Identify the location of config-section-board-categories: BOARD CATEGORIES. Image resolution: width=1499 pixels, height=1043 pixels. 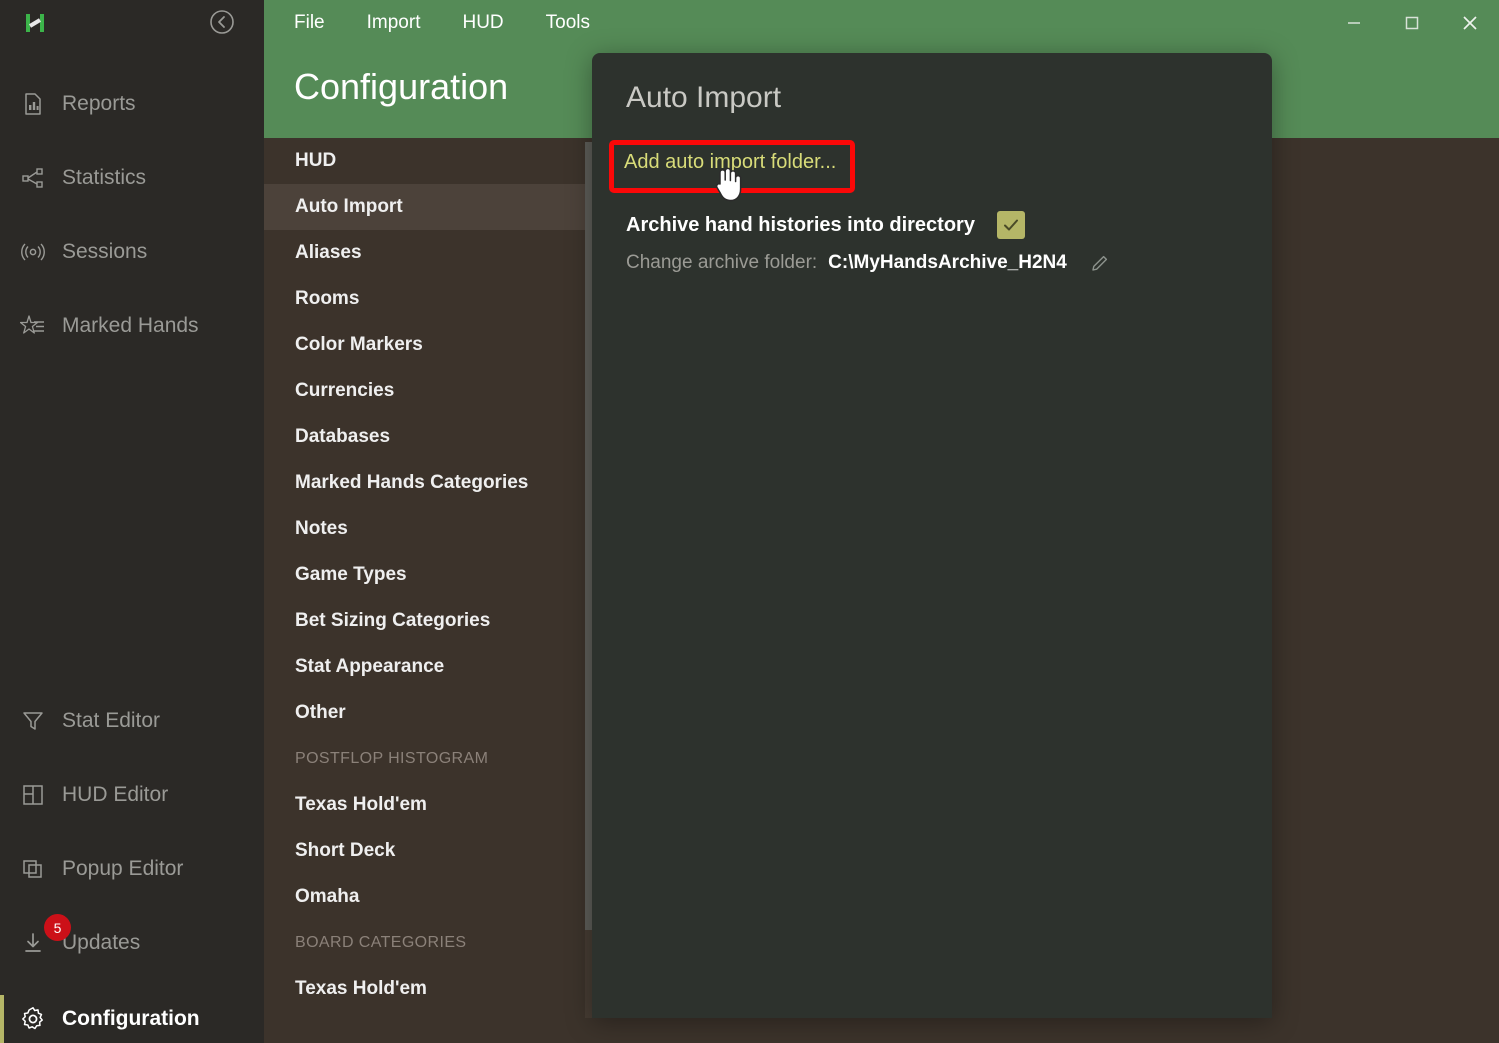
(381, 942).